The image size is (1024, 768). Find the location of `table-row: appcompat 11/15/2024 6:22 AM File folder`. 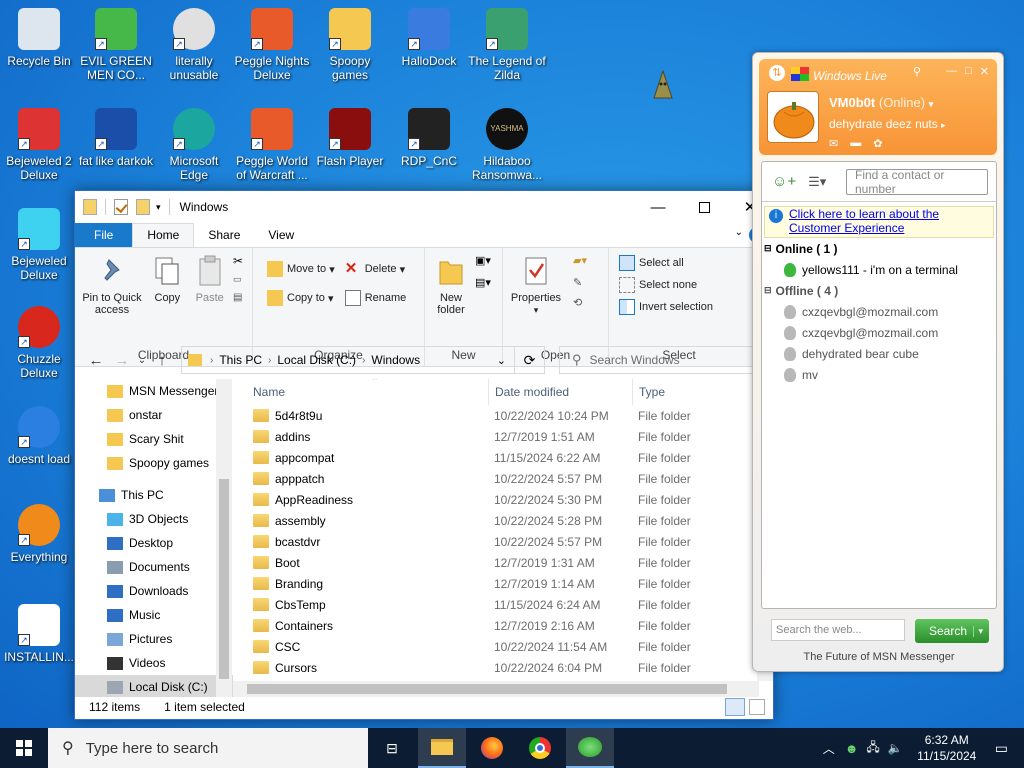

table-row: appcompat 11/15/2024 6:22 AM File folder is located at coordinates (504, 457).